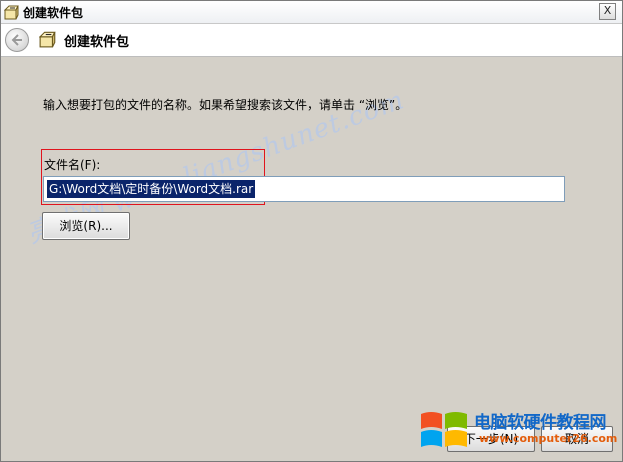 Image resolution: width=623 pixels, height=462 pixels. I want to click on close-icon: X, so click(607, 10).